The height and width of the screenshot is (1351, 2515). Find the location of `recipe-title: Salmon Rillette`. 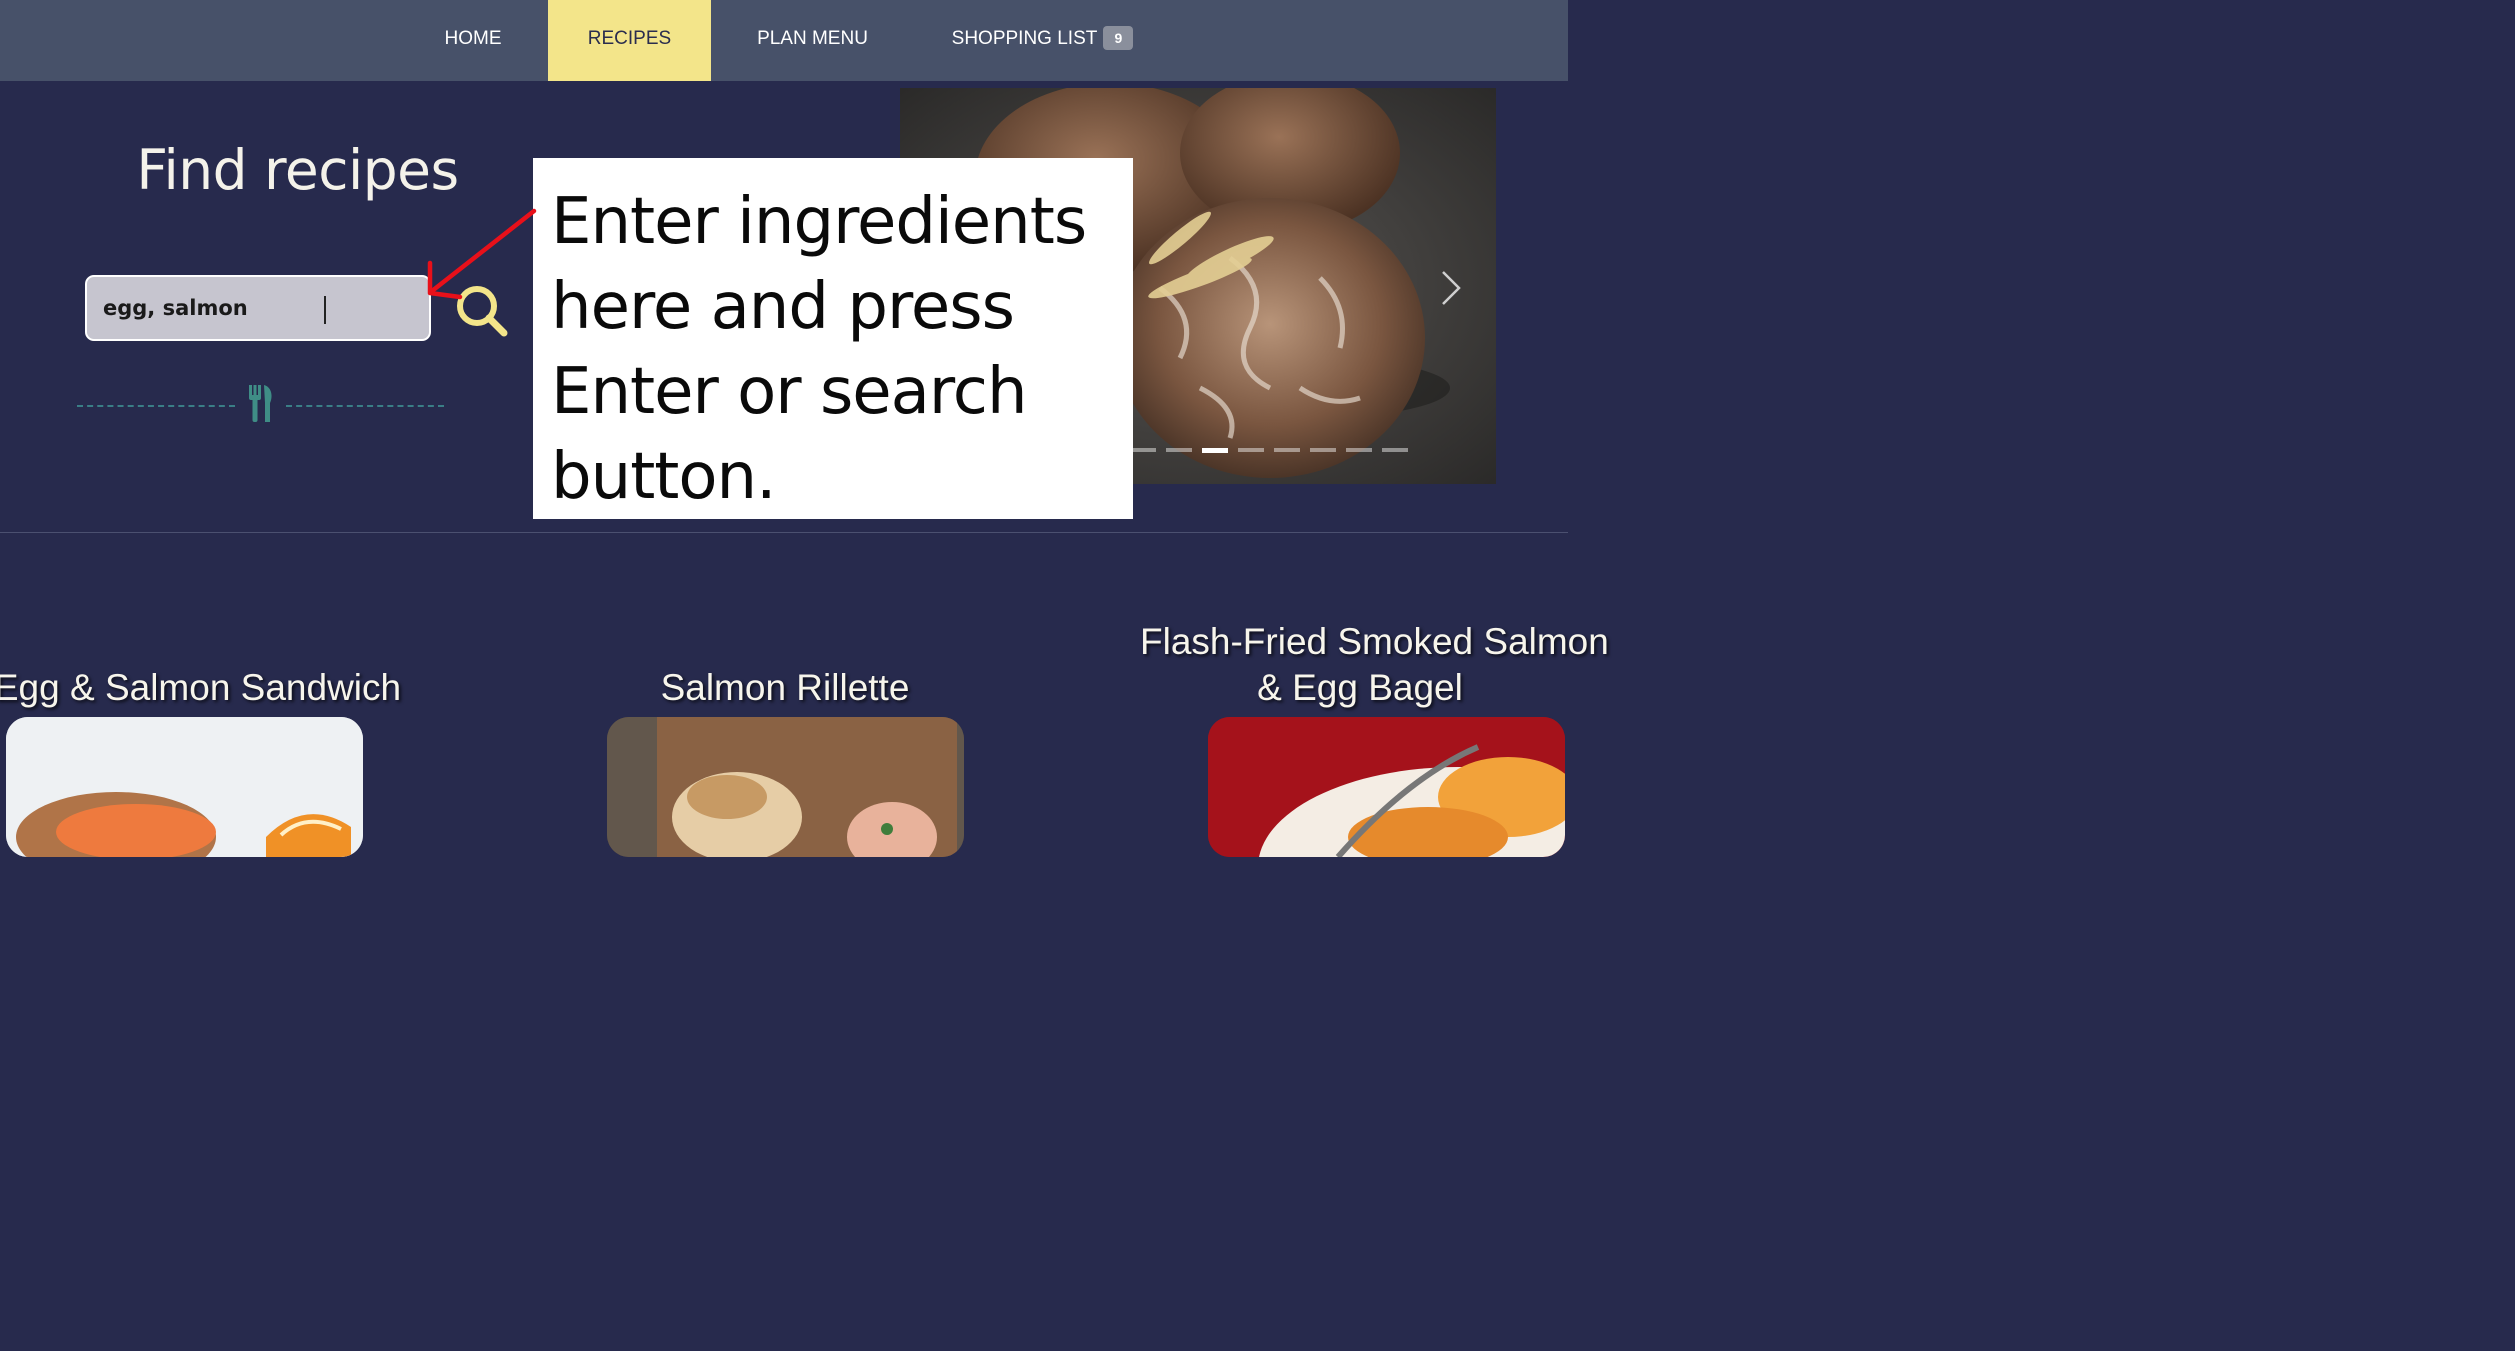

recipe-title: Salmon Rillette is located at coordinates (785, 688).